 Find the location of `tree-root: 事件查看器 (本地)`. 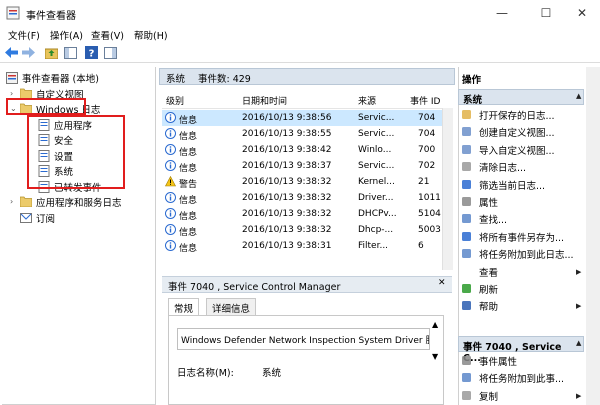

tree-root: 事件查看器 (本地) is located at coordinates (52, 77).